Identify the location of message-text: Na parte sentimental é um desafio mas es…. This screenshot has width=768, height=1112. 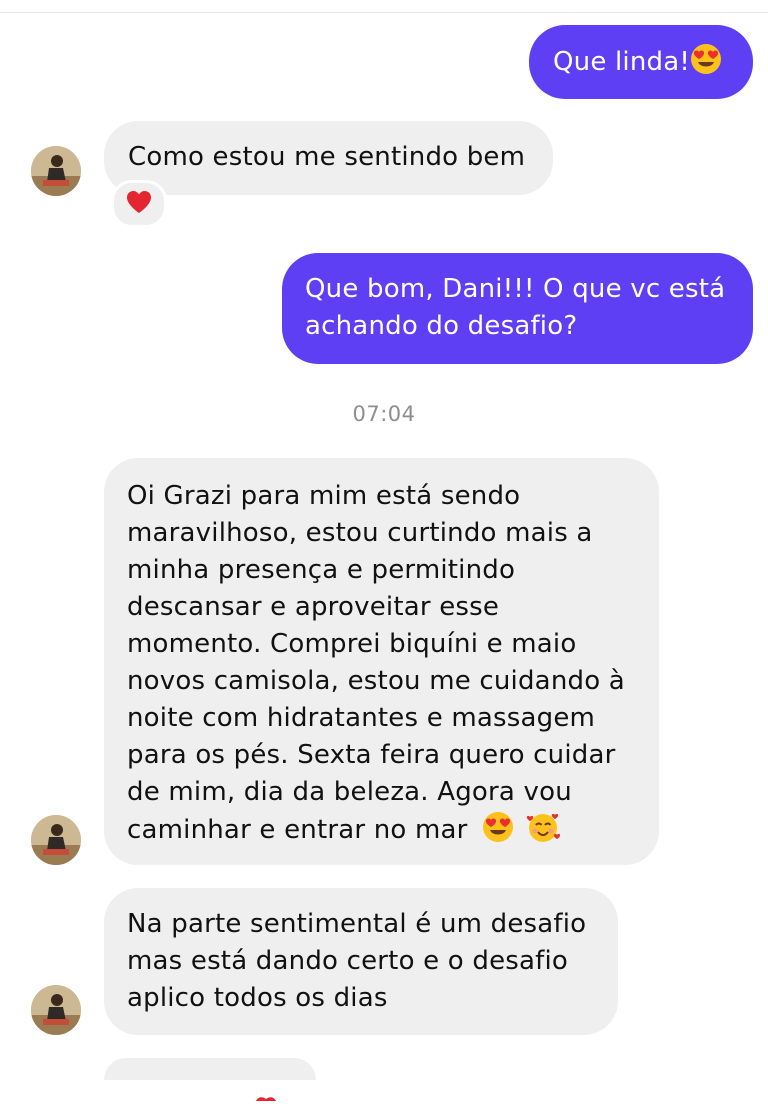
(357, 961).